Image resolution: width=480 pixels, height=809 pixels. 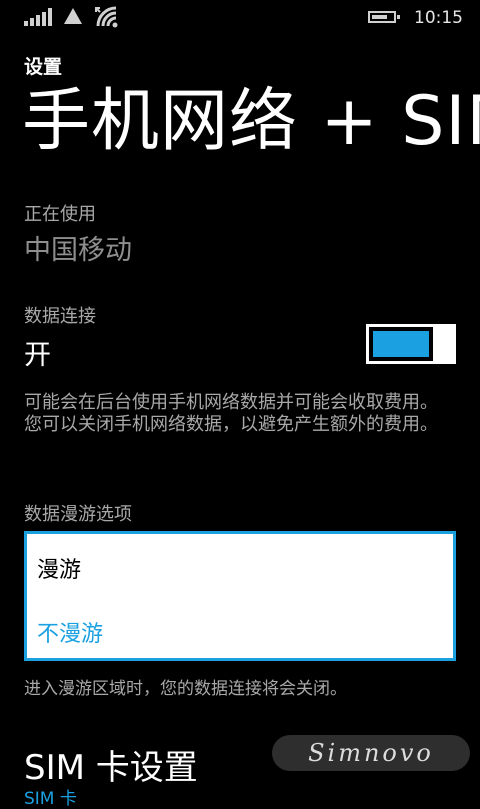 I want to click on data-connection-state: 开, so click(x=37, y=355).